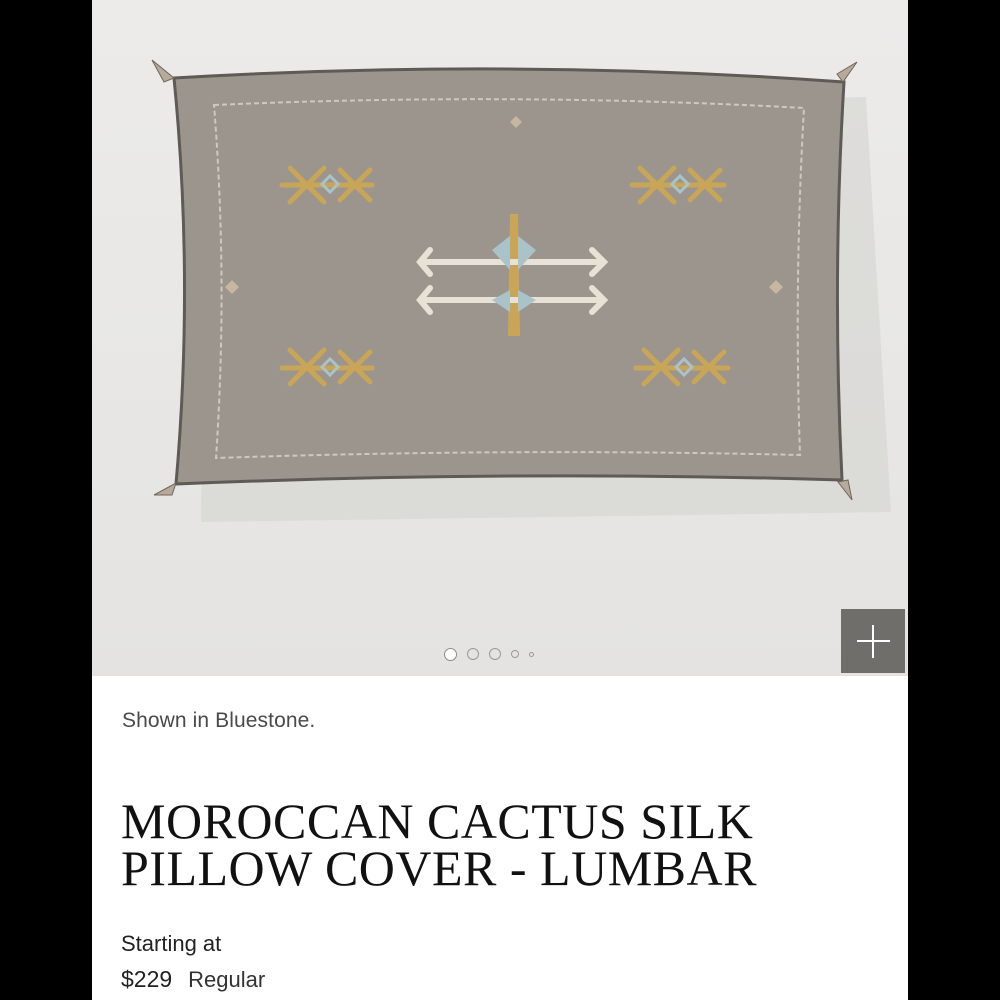 The image size is (1000, 1000). I want to click on carousel-dots, so click(489, 654).